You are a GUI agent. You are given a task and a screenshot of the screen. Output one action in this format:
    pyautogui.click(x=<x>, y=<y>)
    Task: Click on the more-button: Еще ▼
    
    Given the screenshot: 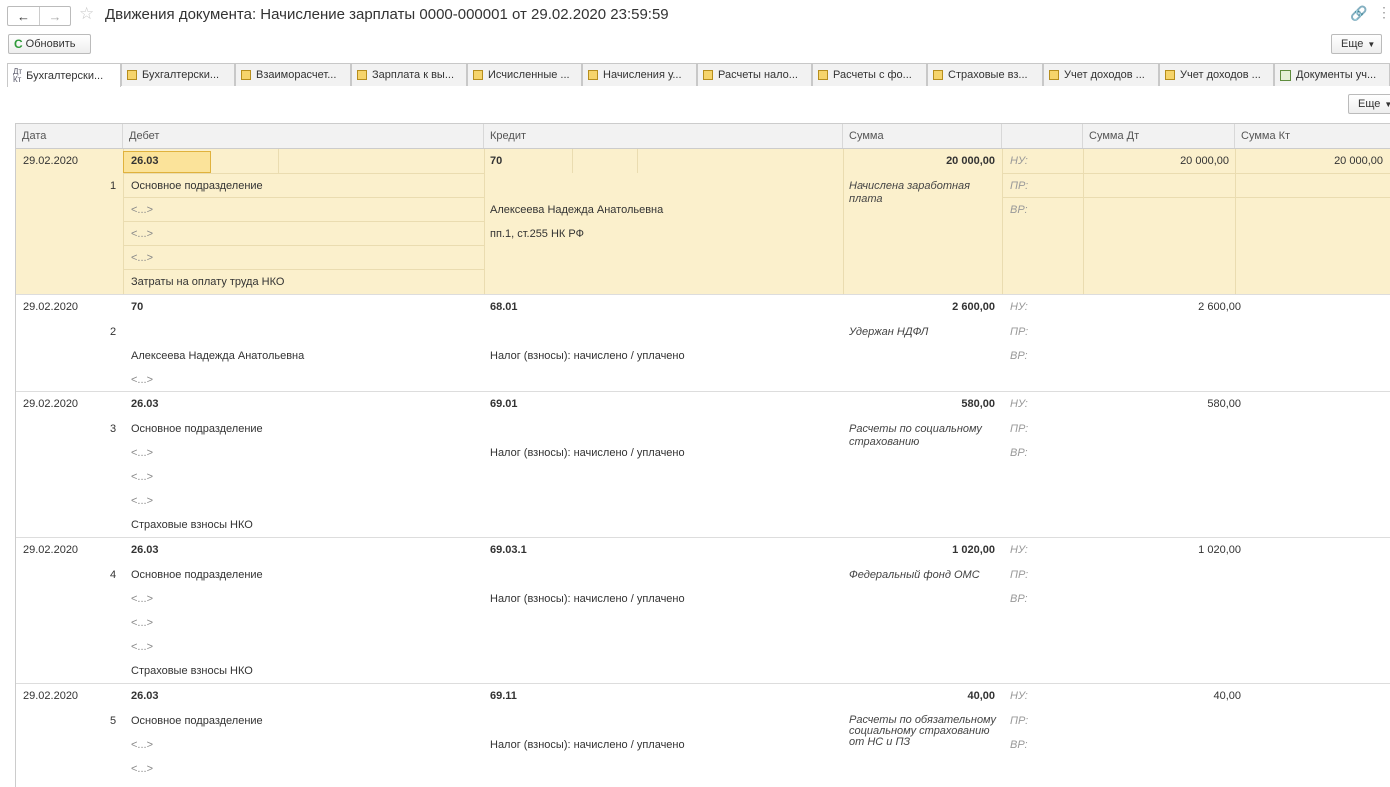 What is the action you would take?
    pyautogui.click(x=1356, y=44)
    